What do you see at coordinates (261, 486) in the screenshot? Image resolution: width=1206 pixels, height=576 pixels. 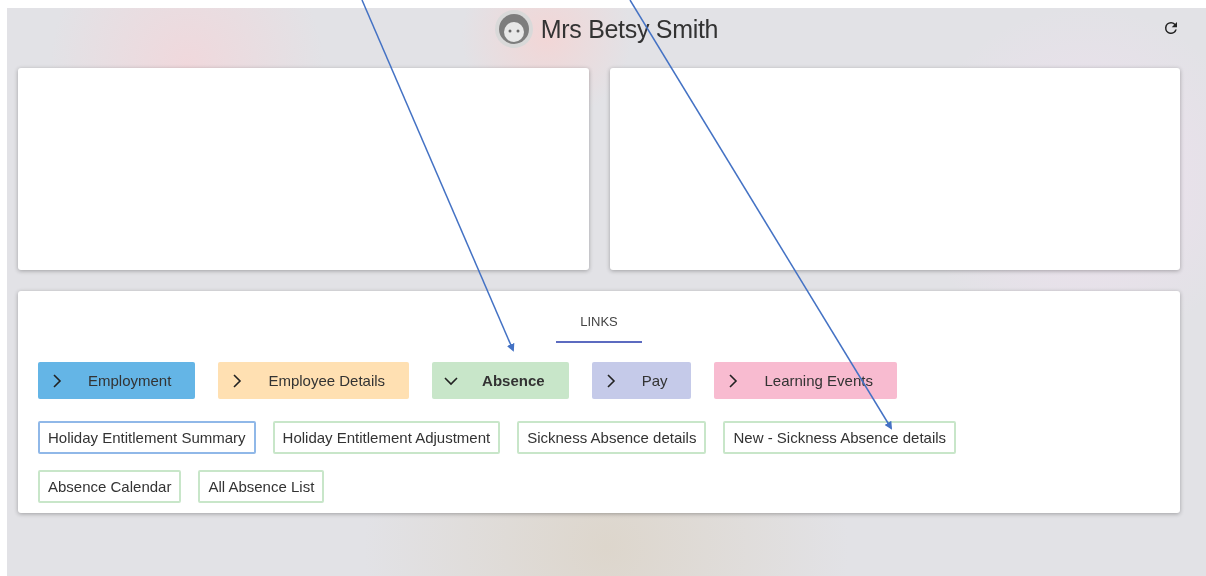 I see `link-button: All Absence List` at bounding box center [261, 486].